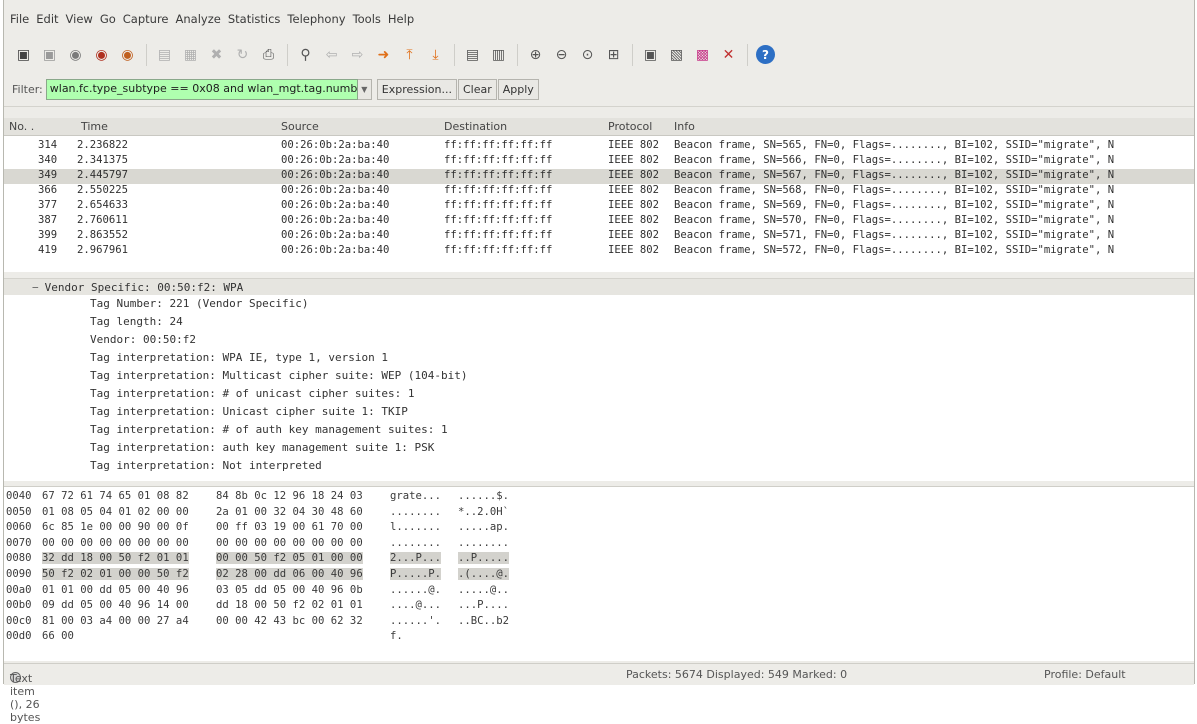 This screenshot has height=724, width=1197. I want to click on go-to-packet-icon: ➜, so click(383, 54).